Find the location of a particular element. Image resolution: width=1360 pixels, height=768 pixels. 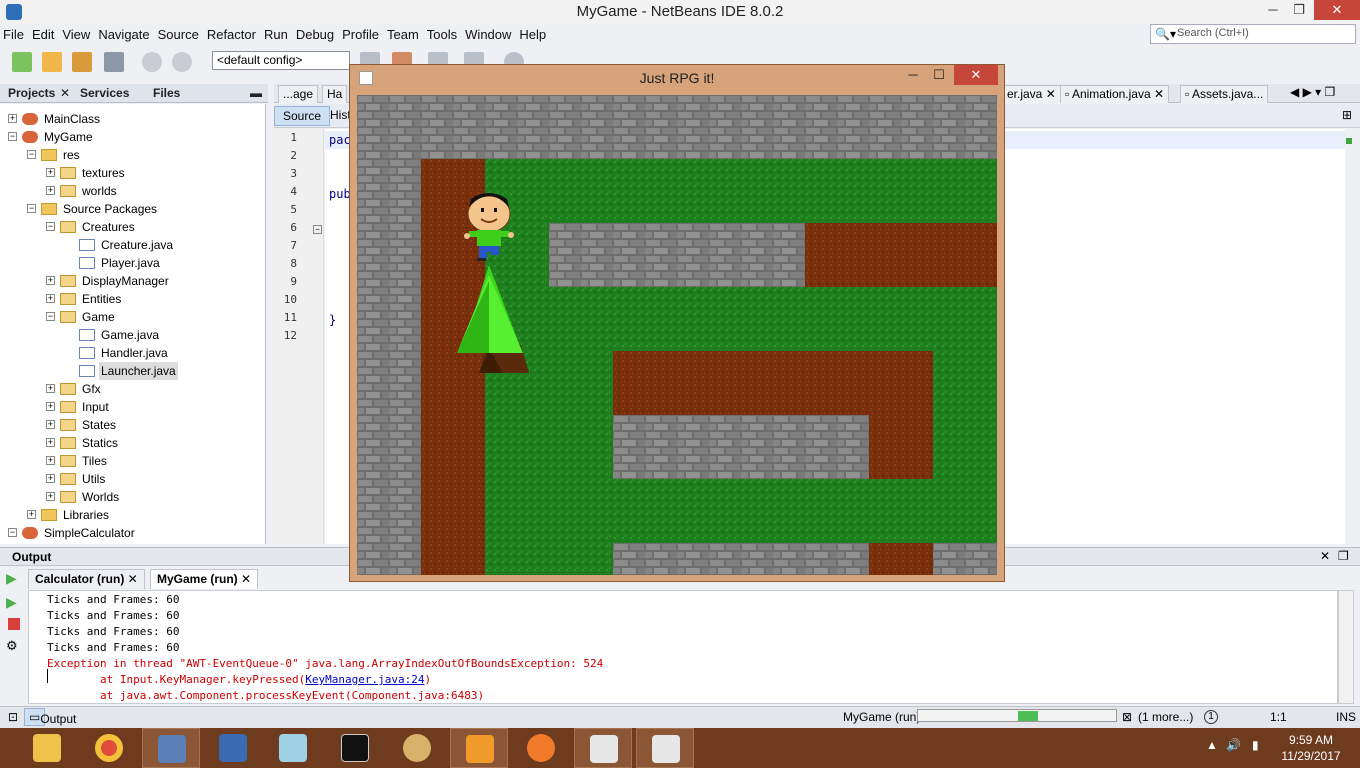

system-clock: 9:59 AM 11/29/2017 is located at coordinates (1311, 748).